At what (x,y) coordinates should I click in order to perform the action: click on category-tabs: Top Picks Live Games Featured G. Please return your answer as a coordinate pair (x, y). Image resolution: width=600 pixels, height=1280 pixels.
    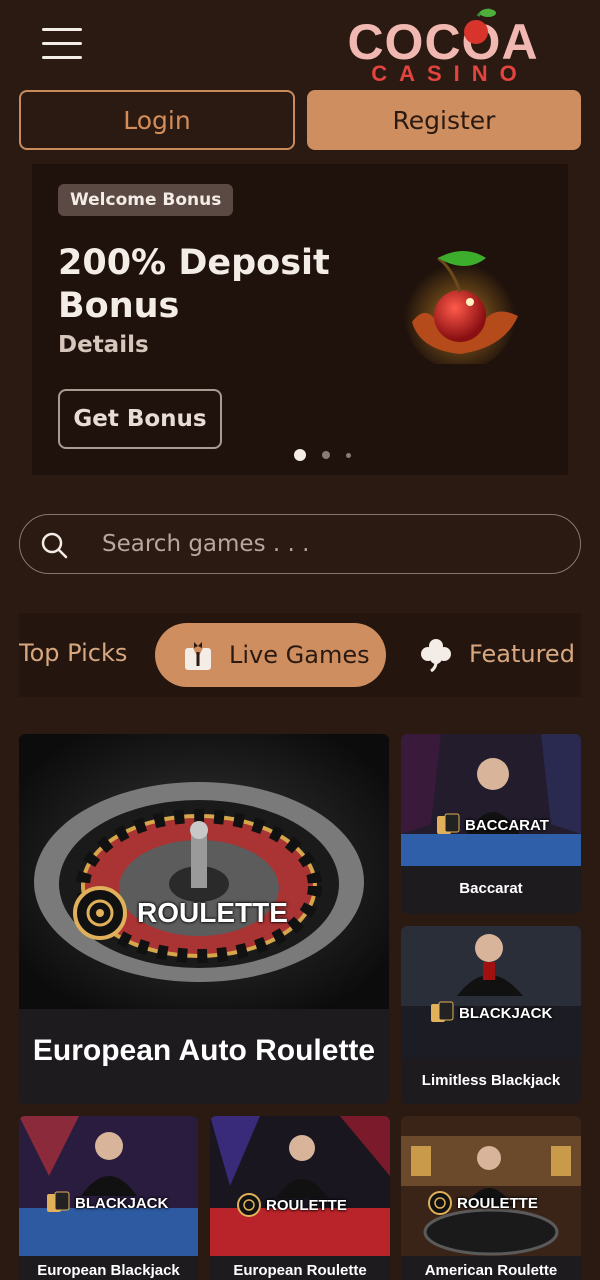
    Looking at the image, I should click on (300, 655).